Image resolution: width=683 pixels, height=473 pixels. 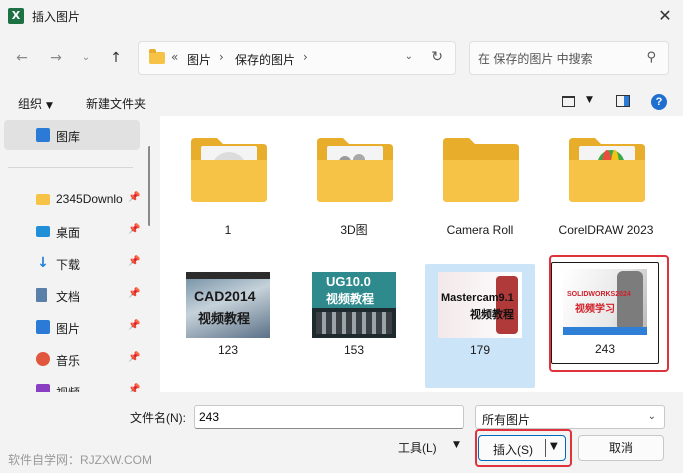 I want to click on image-thumbnail: UG10.0 视频教程, so click(x=354, y=305).